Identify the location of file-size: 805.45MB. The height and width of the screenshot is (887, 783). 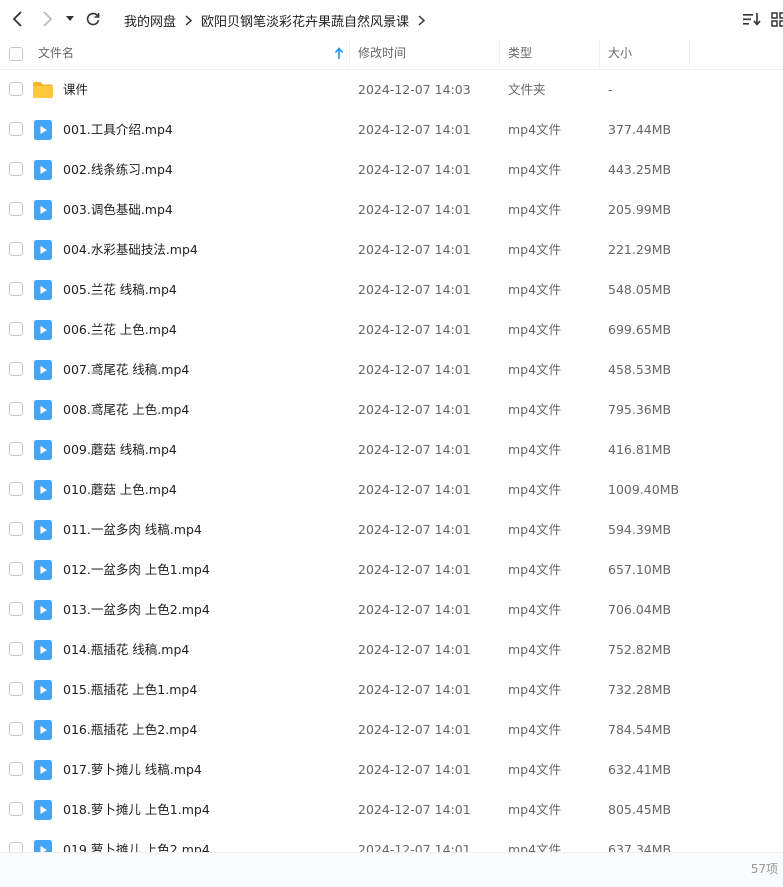
(640, 809).